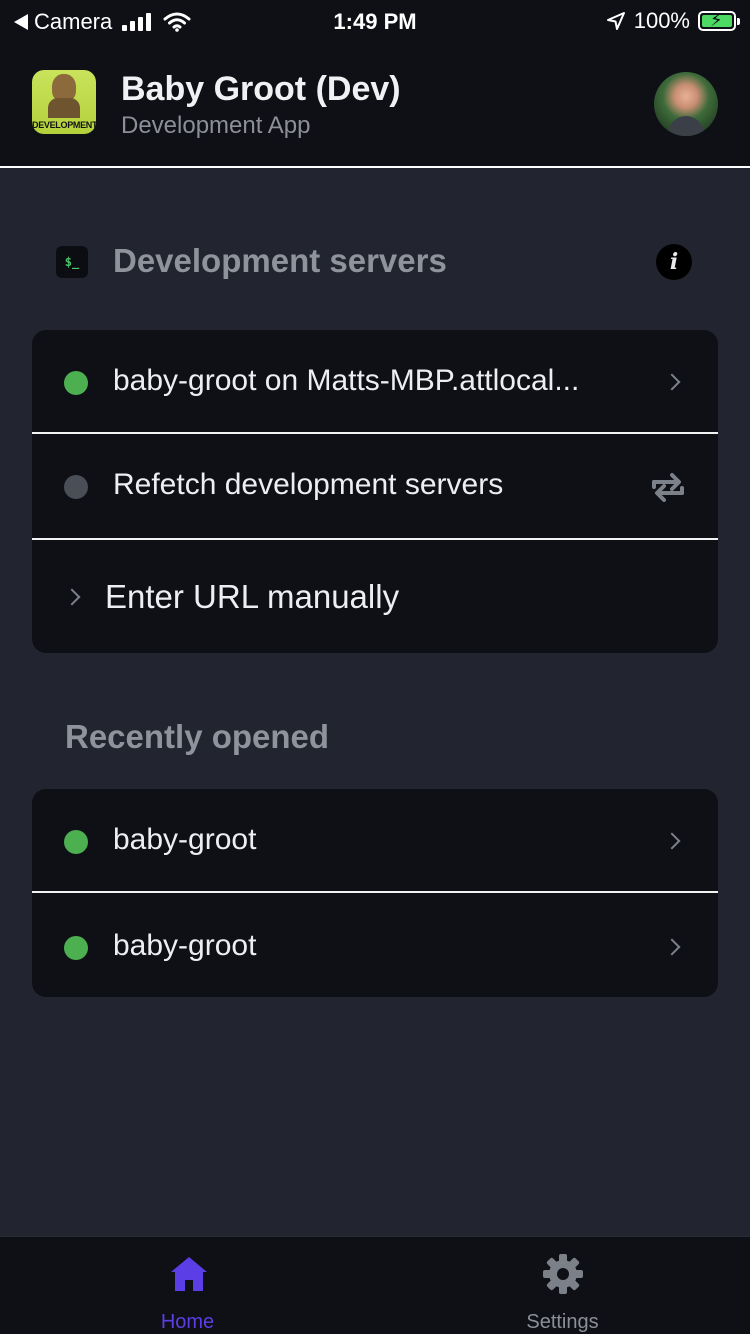  Describe the element at coordinates (563, 1274) in the screenshot. I see `gear-icon` at that location.